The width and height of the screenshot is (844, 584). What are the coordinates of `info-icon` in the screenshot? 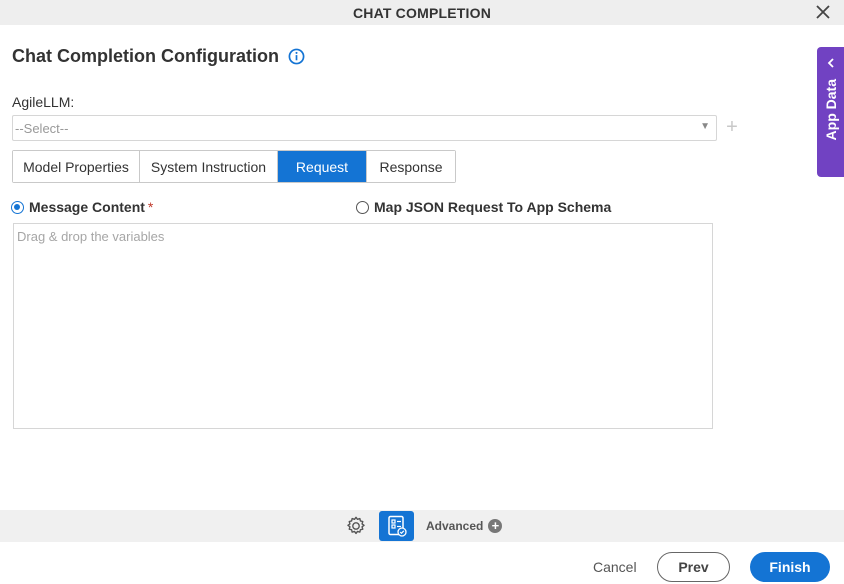 It's located at (296, 56).